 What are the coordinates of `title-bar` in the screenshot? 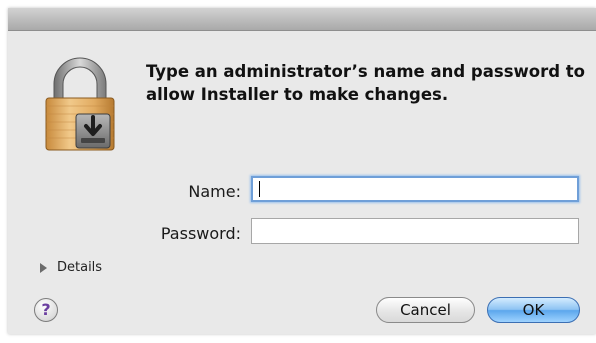 It's located at (302, 19).